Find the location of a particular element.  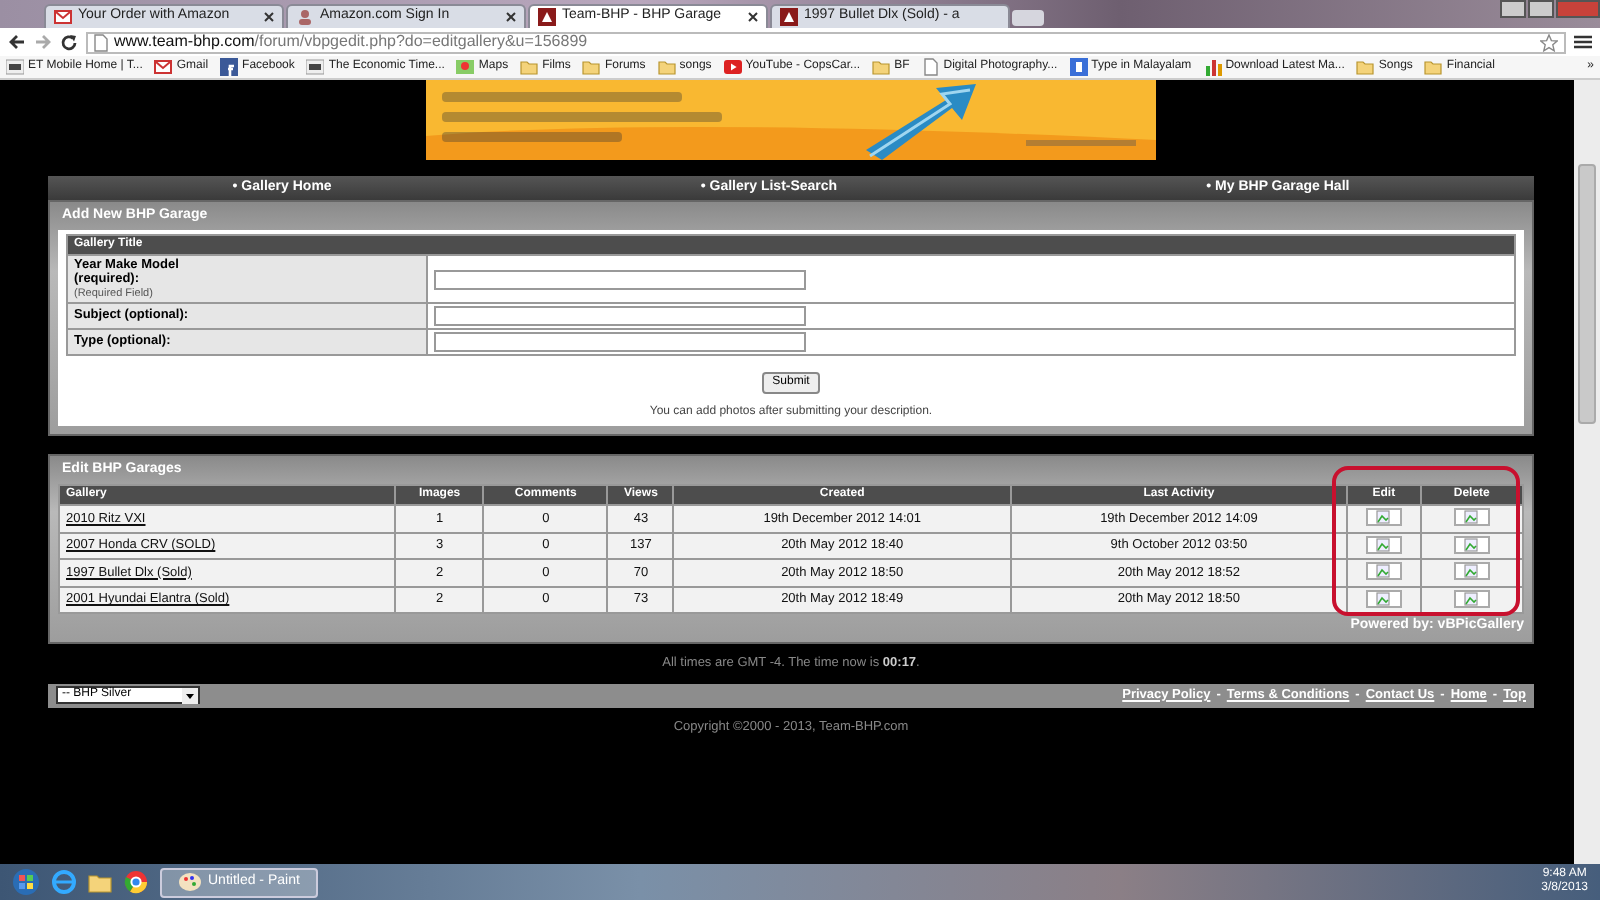

page-icon is located at coordinates (101, 42).